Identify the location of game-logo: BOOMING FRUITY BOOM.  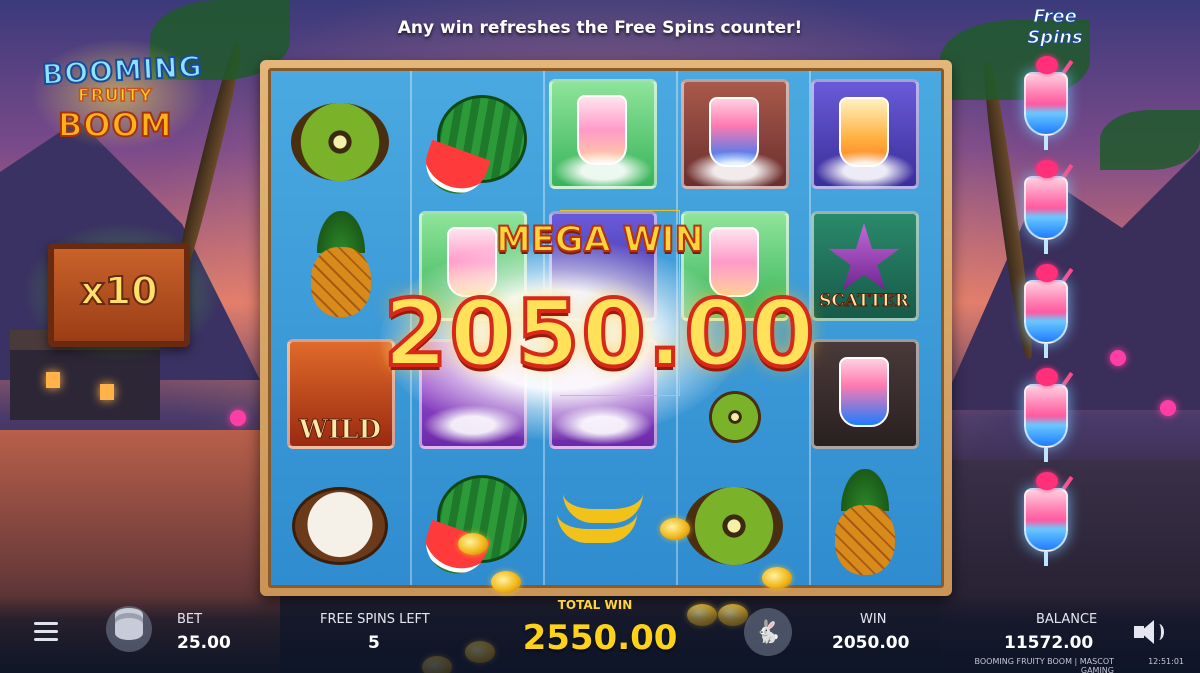
(118, 90).